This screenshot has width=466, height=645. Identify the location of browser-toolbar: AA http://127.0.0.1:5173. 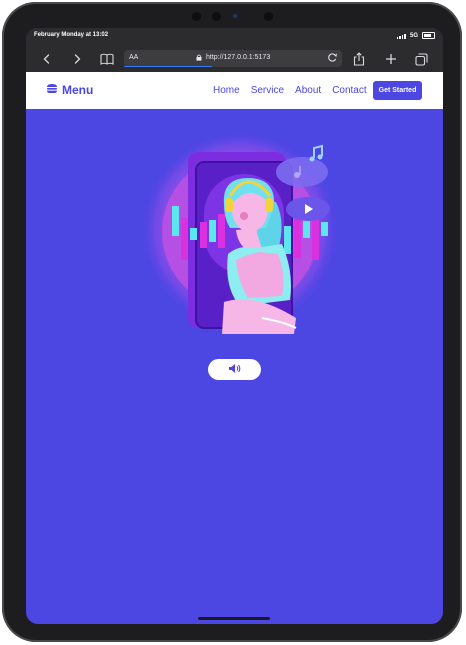
(234, 59).